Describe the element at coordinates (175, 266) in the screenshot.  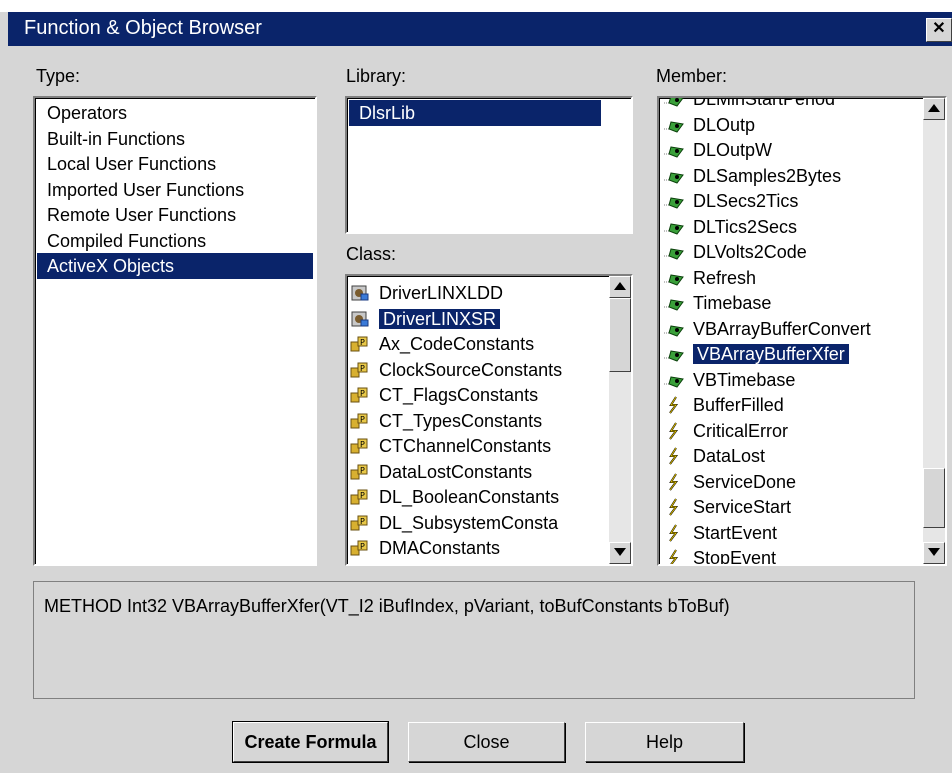
I see `type-item: ActiveX Objects` at that location.